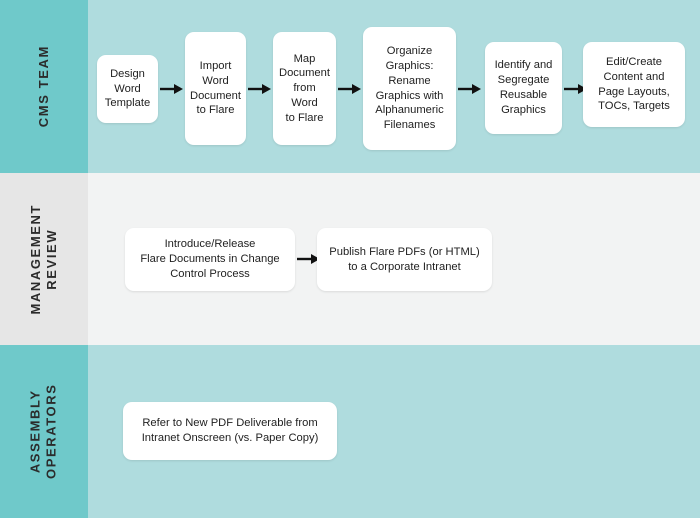 The image size is (700, 518). I want to click on lane-title-cms-team: CMS TEAM, so click(43, 86).